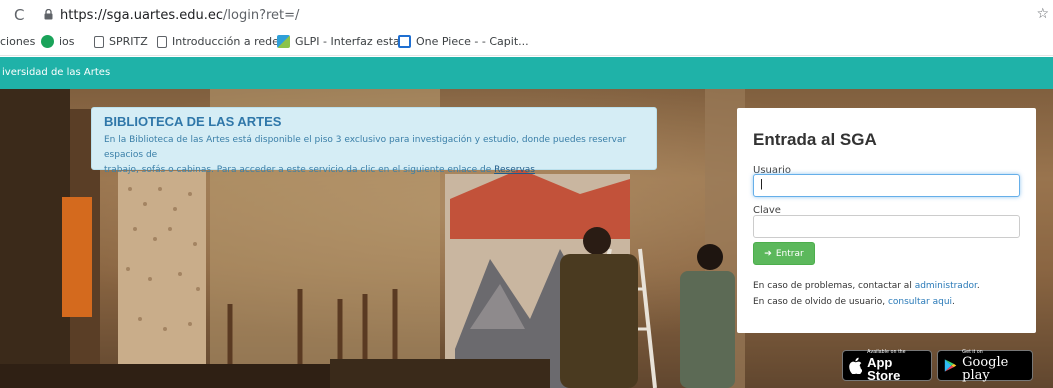 The image size is (1053, 388). I want to click on bookmark-star-icon: ☆, so click(1042, 14).